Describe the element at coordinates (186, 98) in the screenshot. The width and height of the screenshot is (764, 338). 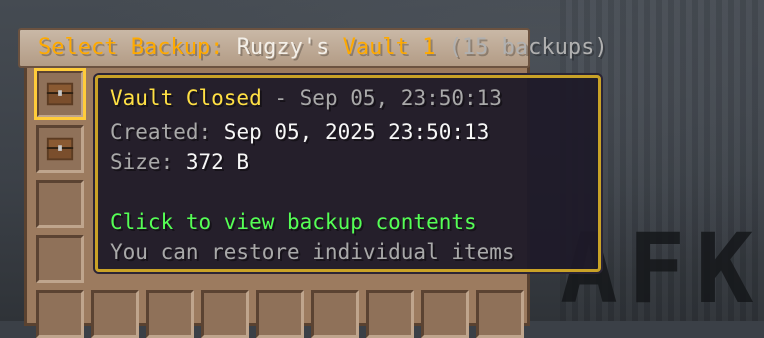
I see `vault-status: Vault Closed` at that location.